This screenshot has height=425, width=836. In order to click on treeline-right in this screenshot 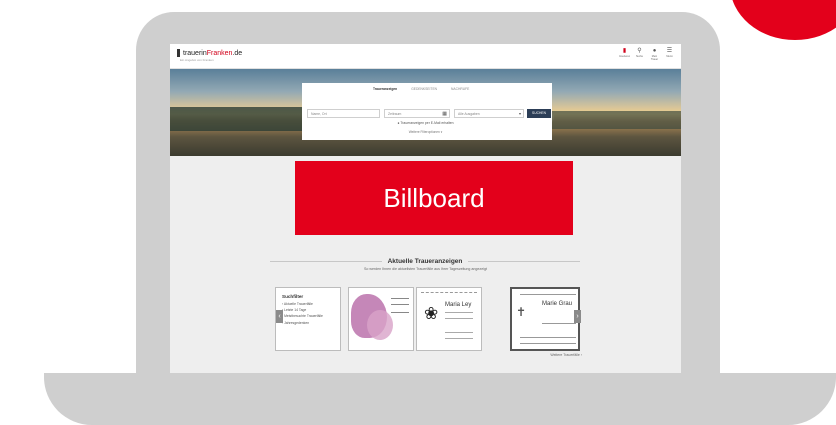, I will do `click(606, 120)`.